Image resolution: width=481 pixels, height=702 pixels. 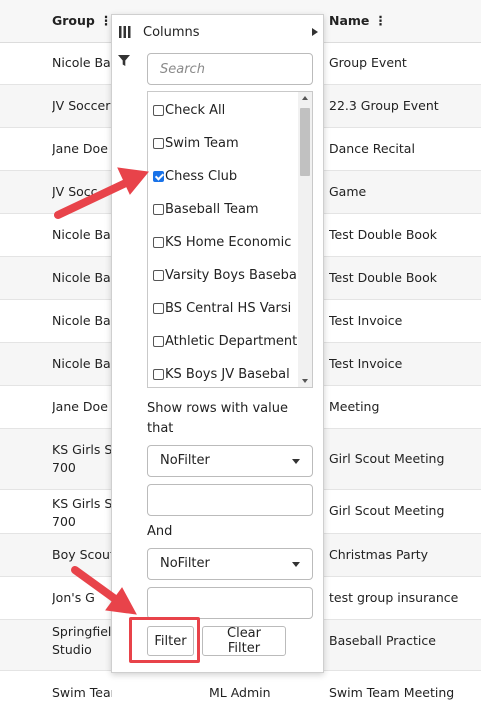 I want to click on annotation-arrows, so click(x=101, y=391).